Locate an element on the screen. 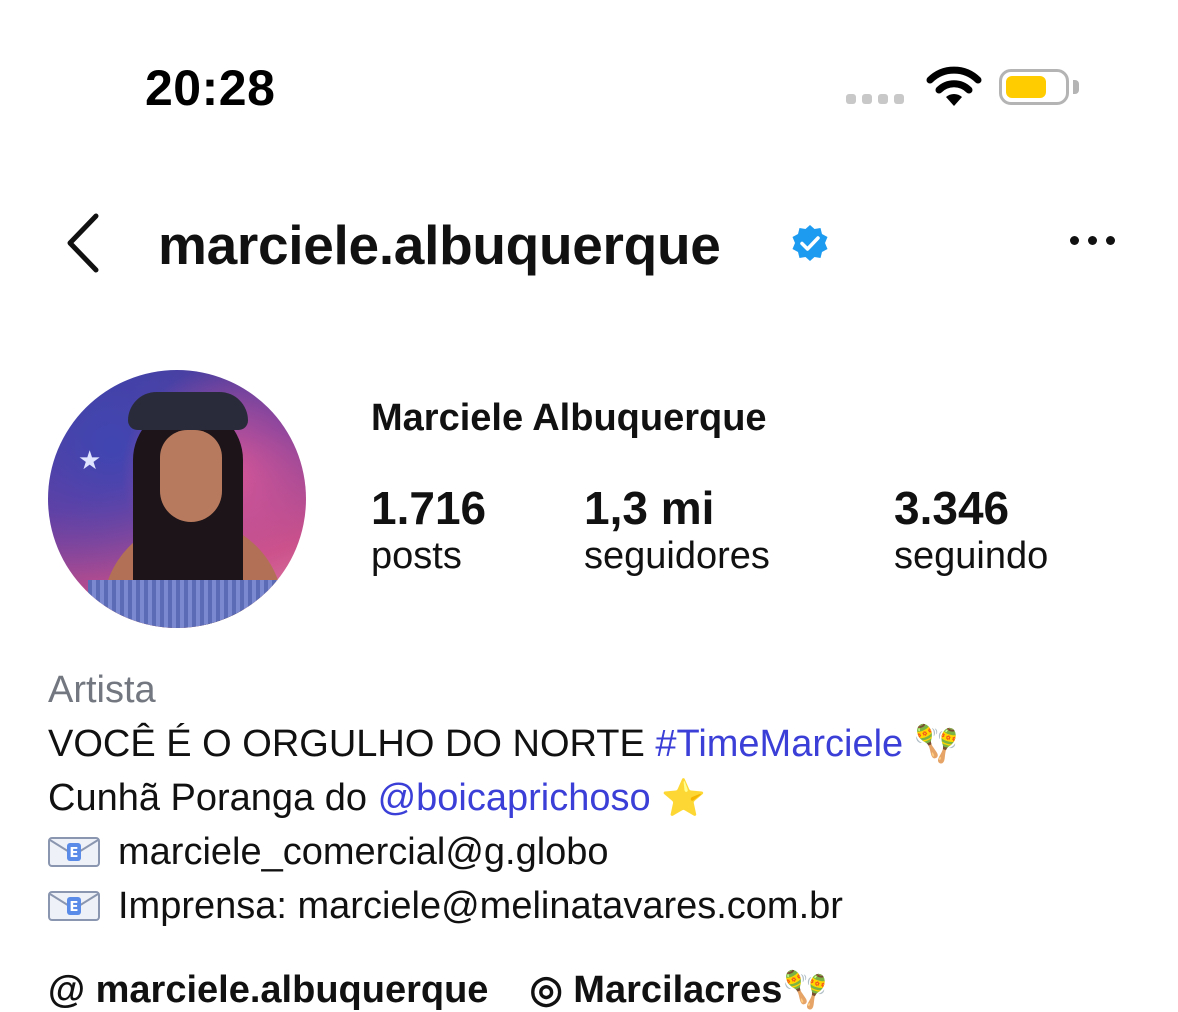 This screenshot has width=1178, height=1012. bio-line-2: Cunhã Poranga do @boicaprichoso ⭐ is located at coordinates (377, 798).